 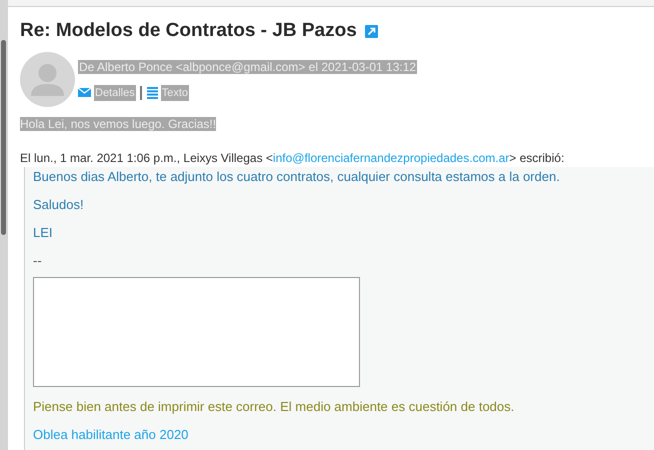 What do you see at coordinates (175, 92) in the screenshot?
I see `text-link: Texto` at bounding box center [175, 92].